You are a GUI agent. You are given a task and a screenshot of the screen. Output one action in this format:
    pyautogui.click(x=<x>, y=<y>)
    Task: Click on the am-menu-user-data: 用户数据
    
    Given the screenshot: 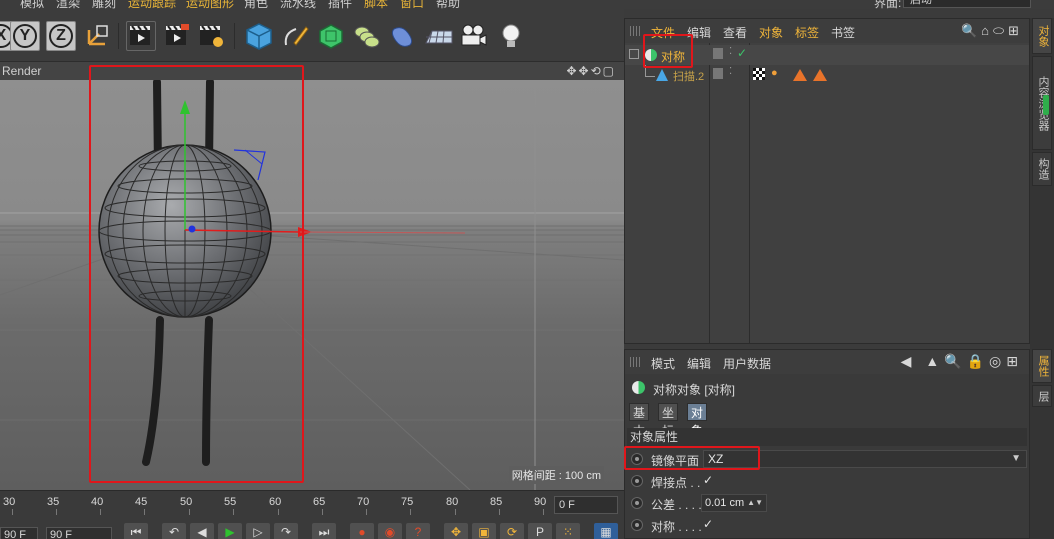 What is the action you would take?
    pyautogui.click(x=747, y=363)
    